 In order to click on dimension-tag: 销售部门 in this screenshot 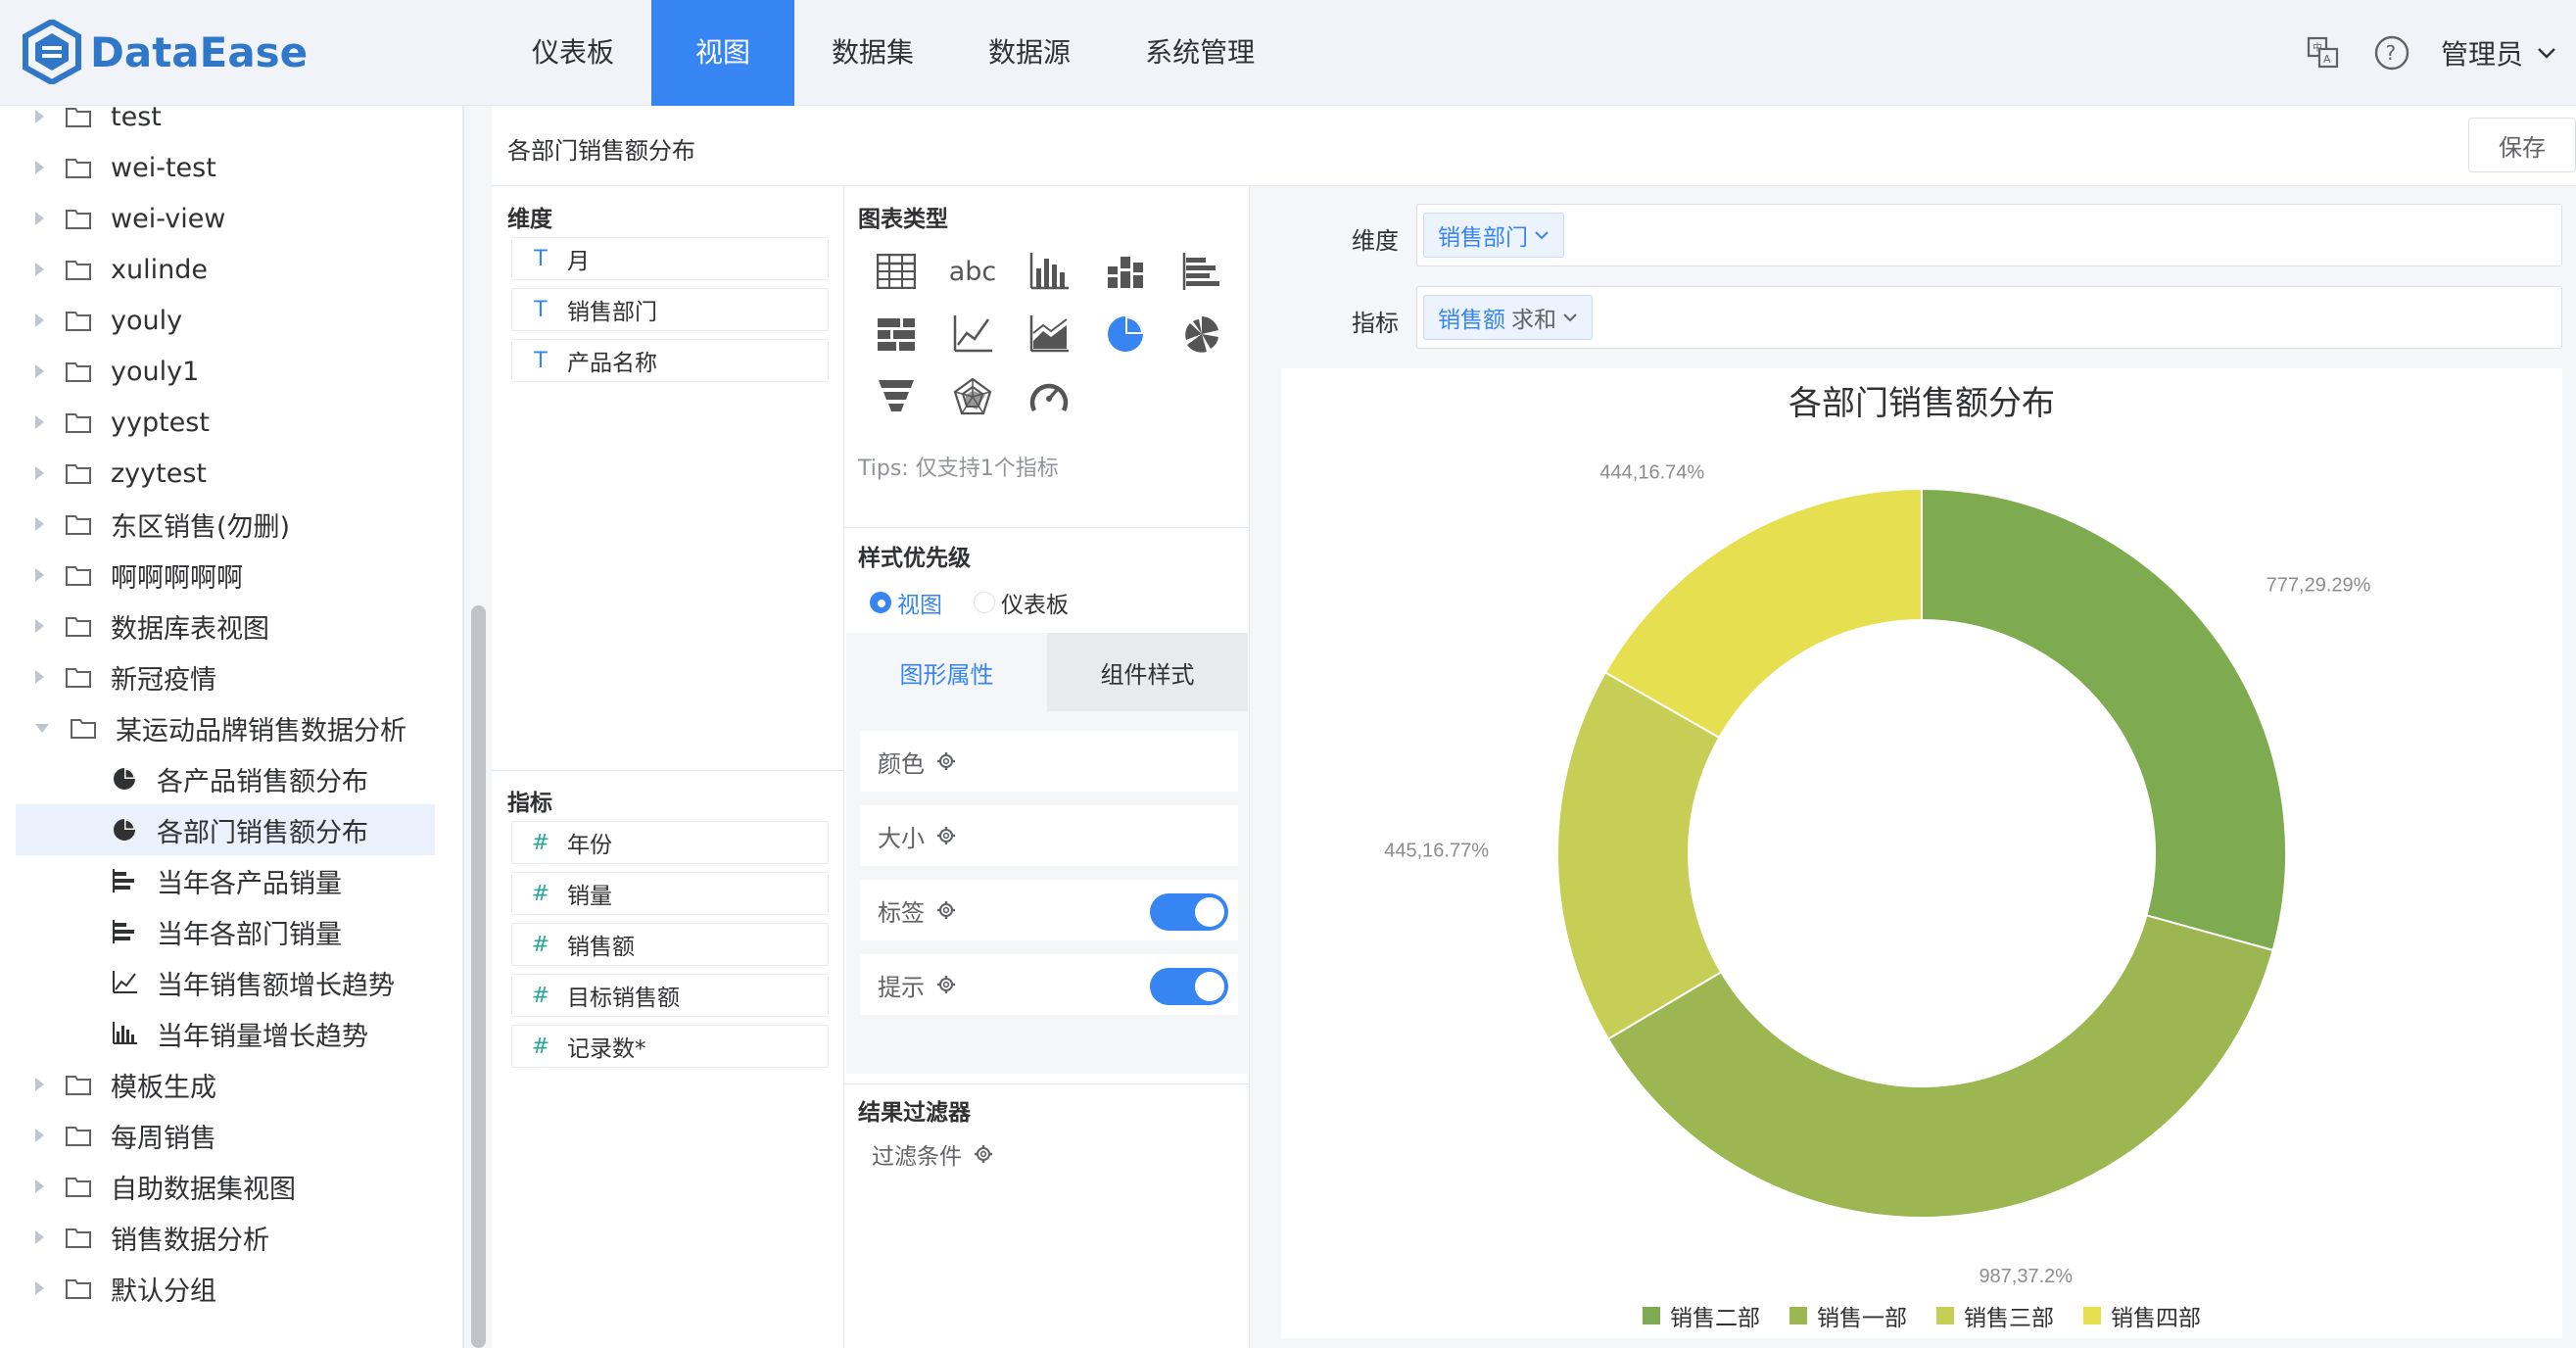, I will do `click(1493, 235)`.